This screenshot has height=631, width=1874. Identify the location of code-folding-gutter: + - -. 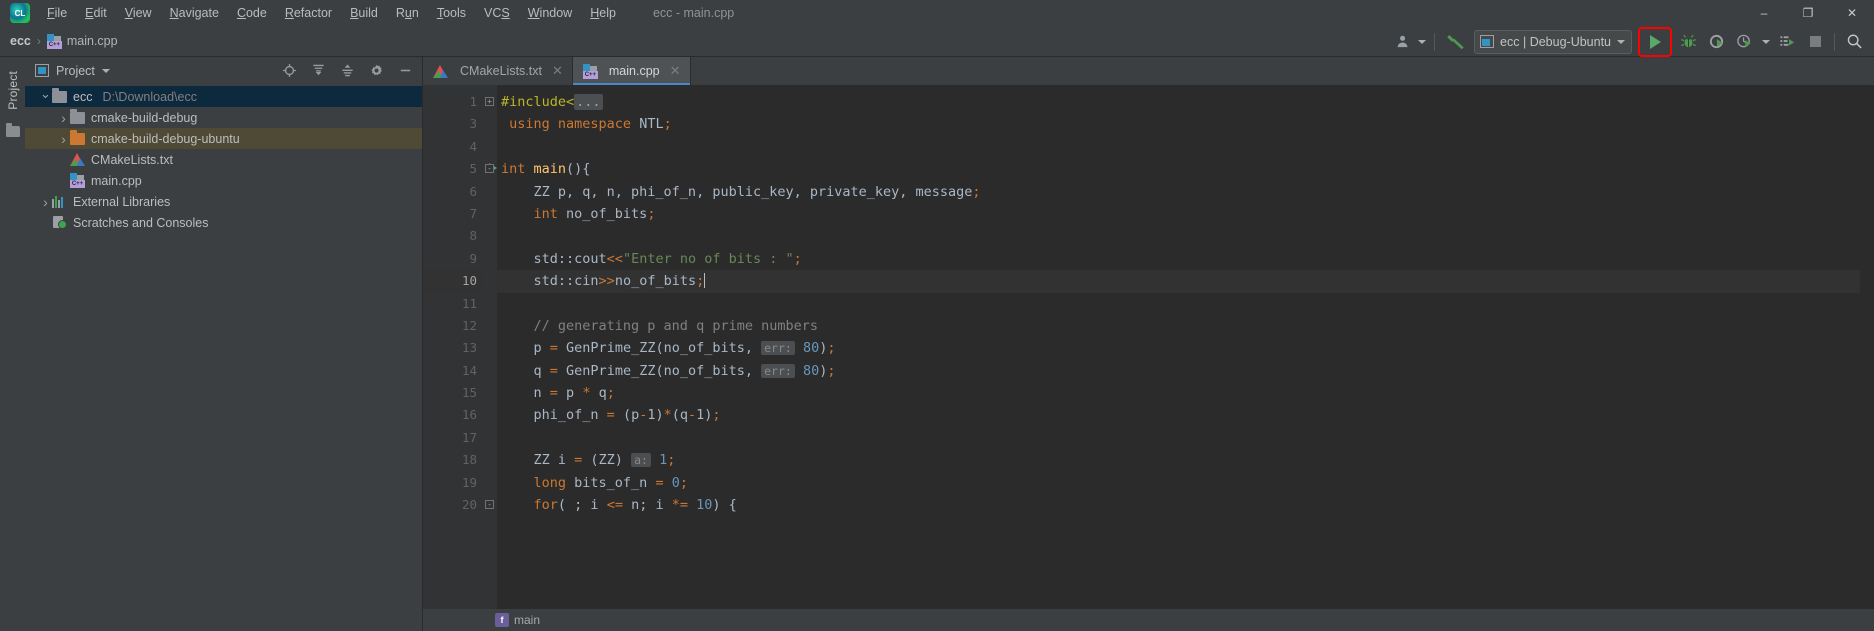
(490, 347).